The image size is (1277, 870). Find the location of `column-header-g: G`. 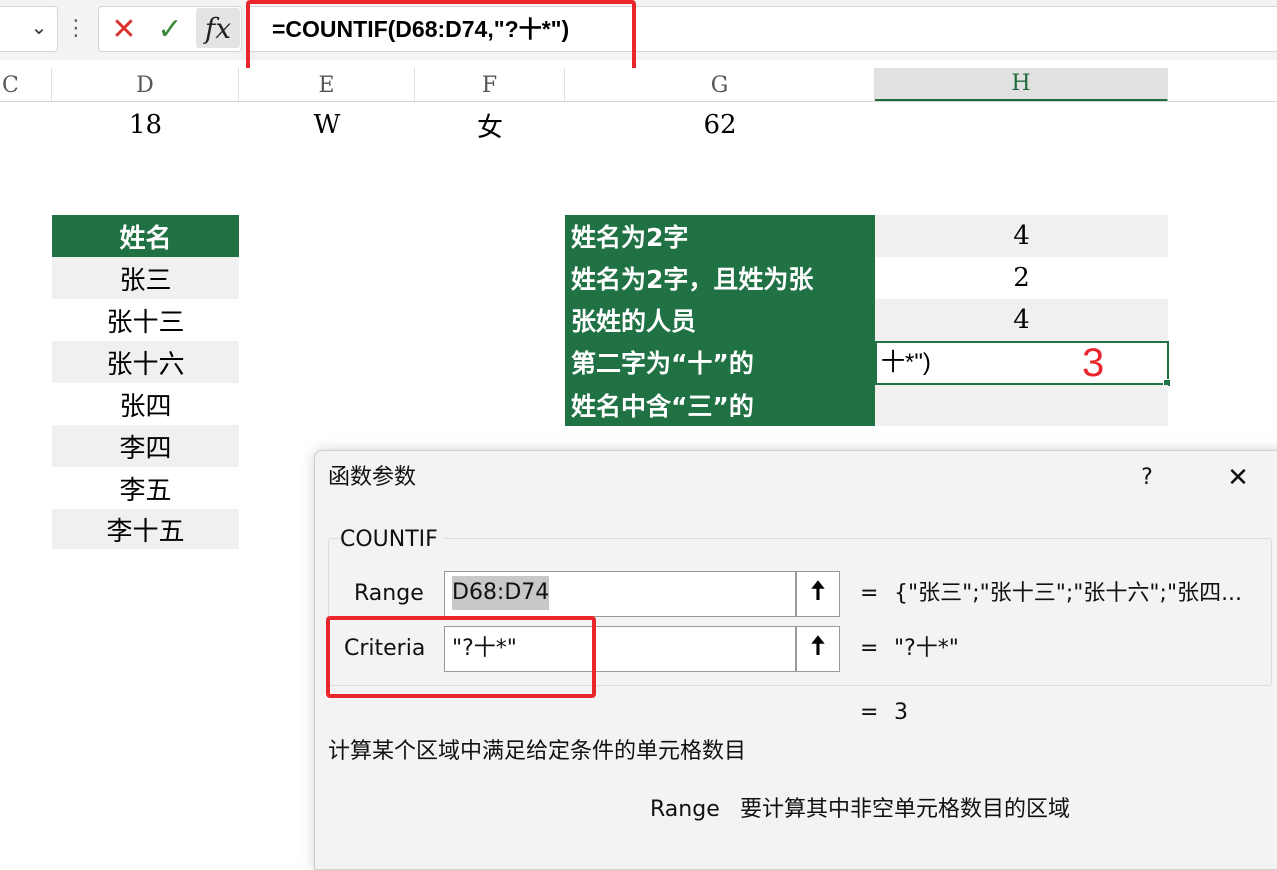

column-header-g: G is located at coordinates (720, 85).